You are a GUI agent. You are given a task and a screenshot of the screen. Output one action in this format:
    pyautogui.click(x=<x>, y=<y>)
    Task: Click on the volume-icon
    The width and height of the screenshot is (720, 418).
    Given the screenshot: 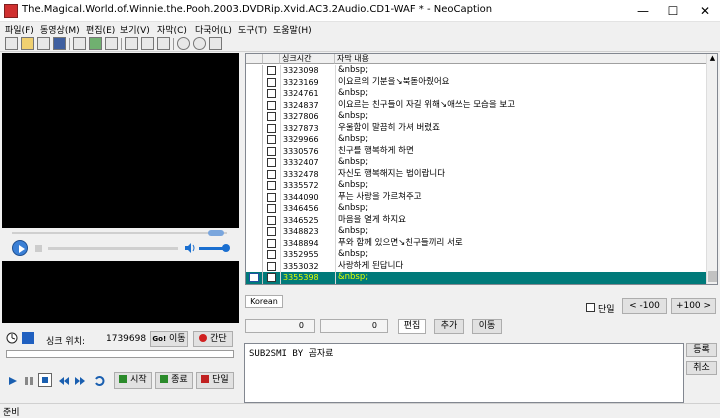 What is the action you would take?
    pyautogui.click(x=190, y=248)
    